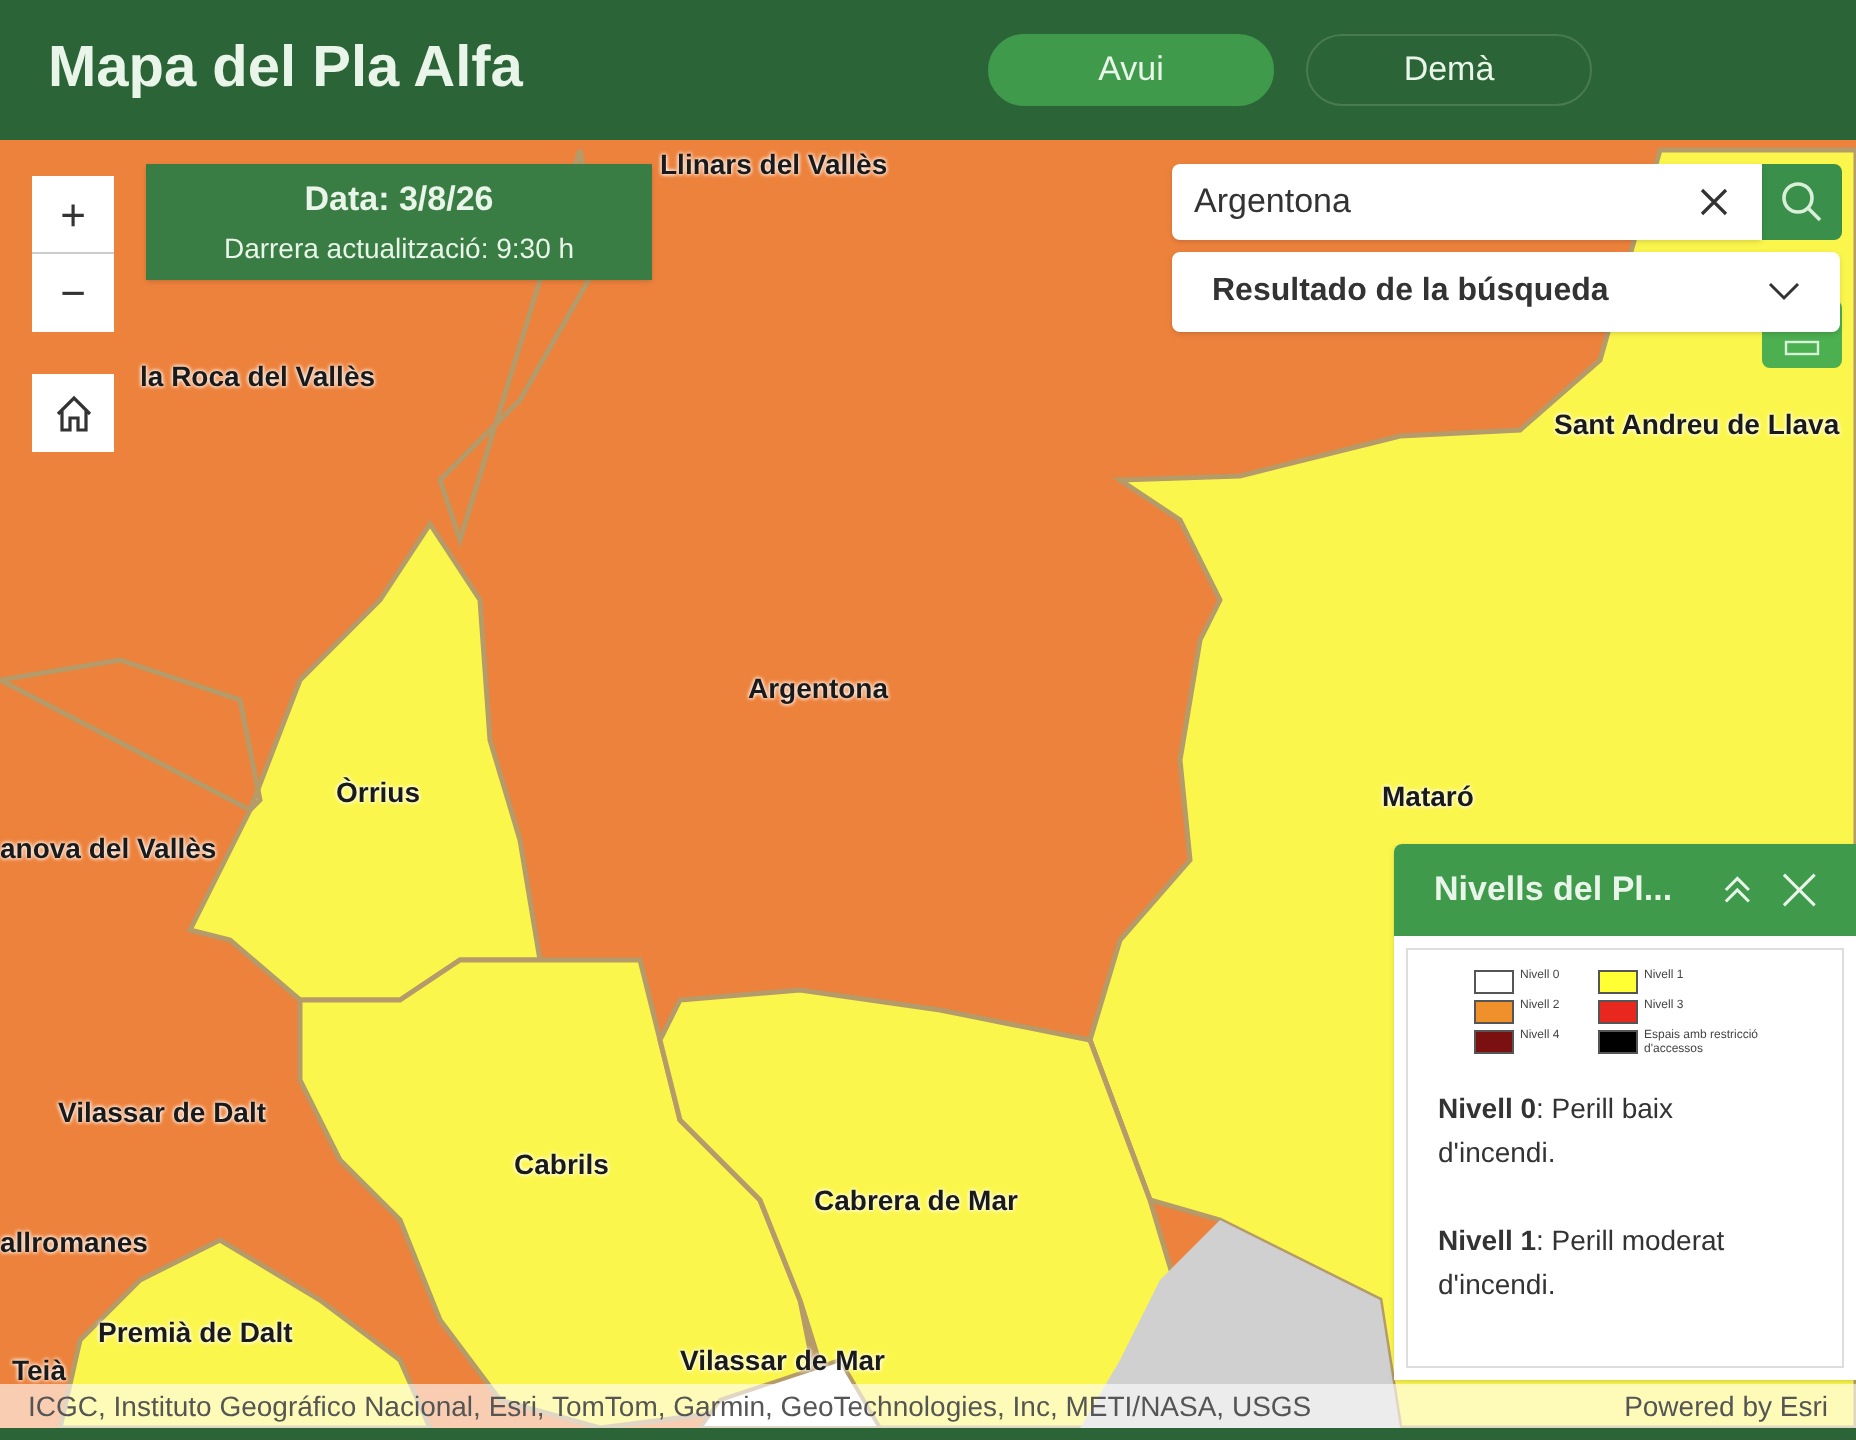 This screenshot has height=1440, width=1856. I want to click on attribution-text: ICGC, Instituto Geográfico Nacional, Esri, TomTom, Garmin, GeoTechnologies, Inc, METI/NASA, USGS, so click(670, 1406).